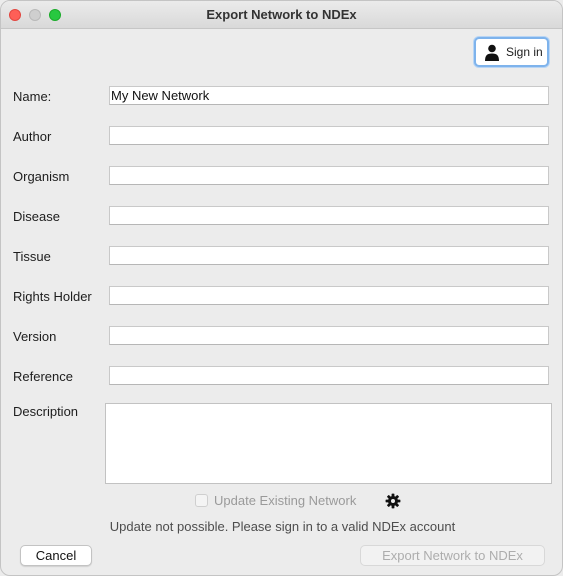  Describe the element at coordinates (35, 336) in the screenshot. I see `version-label: Version` at that location.